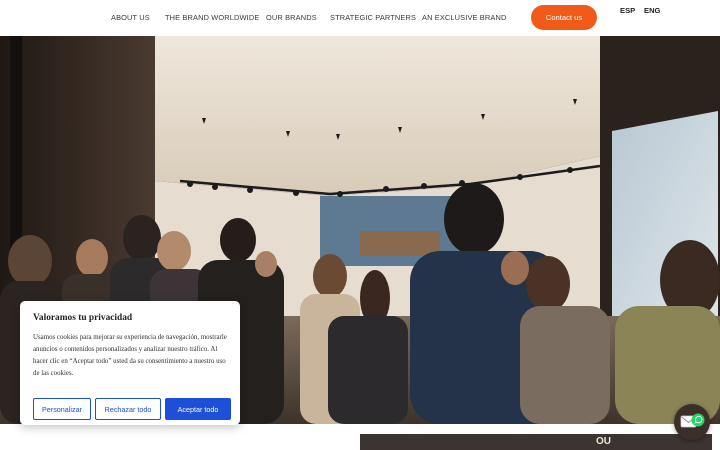 This screenshot has width=720, height=450. I want to click on customize-cookies-button: Personalizar, so click(62, 409).